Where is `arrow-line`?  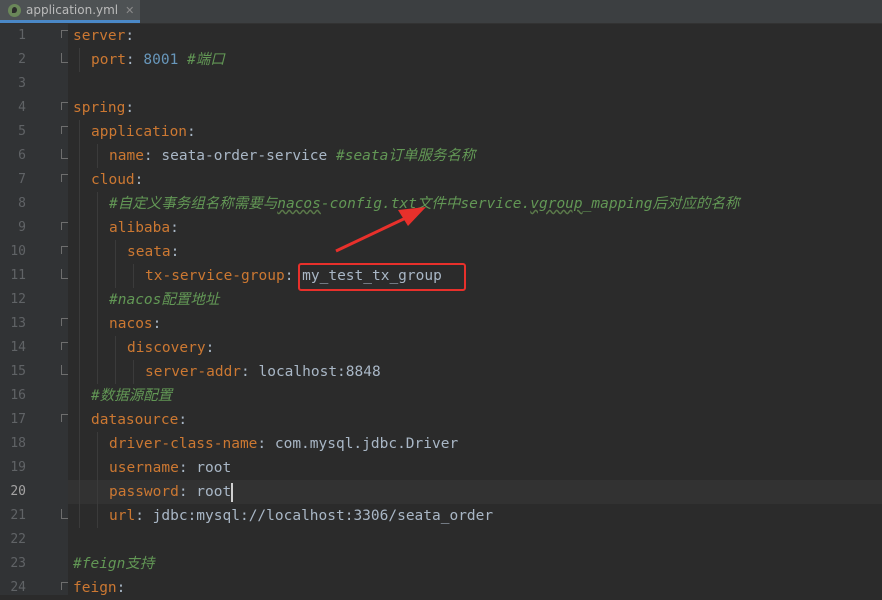 arrow-line is located at coordinates (373, 233).